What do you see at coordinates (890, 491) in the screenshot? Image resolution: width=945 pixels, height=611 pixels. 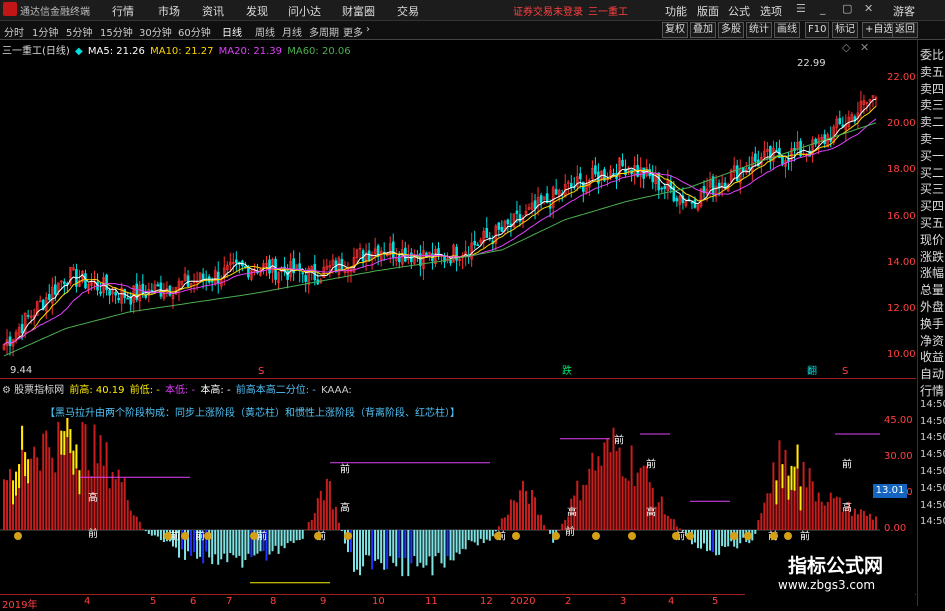 I see `indicator-value-badge: 13.01` at bounding box center [890, 491].